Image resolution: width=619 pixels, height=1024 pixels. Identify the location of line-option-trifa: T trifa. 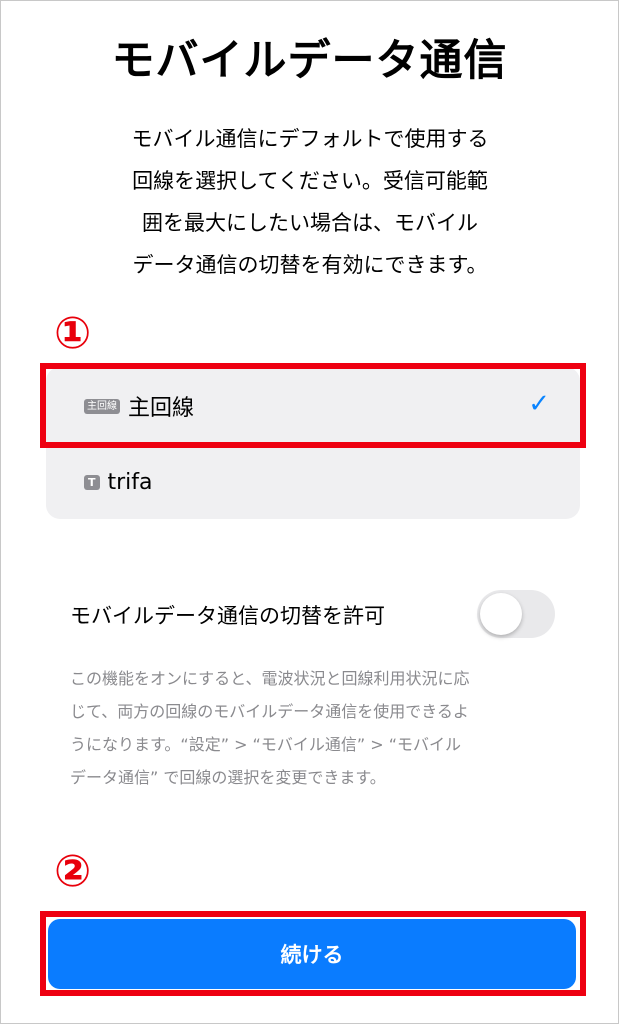
(313, 482).